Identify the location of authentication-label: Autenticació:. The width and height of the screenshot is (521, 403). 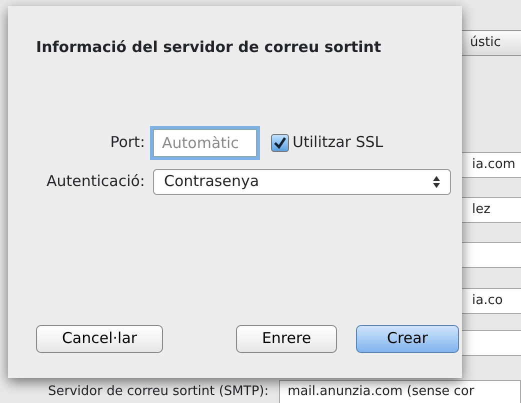
(95, 181).